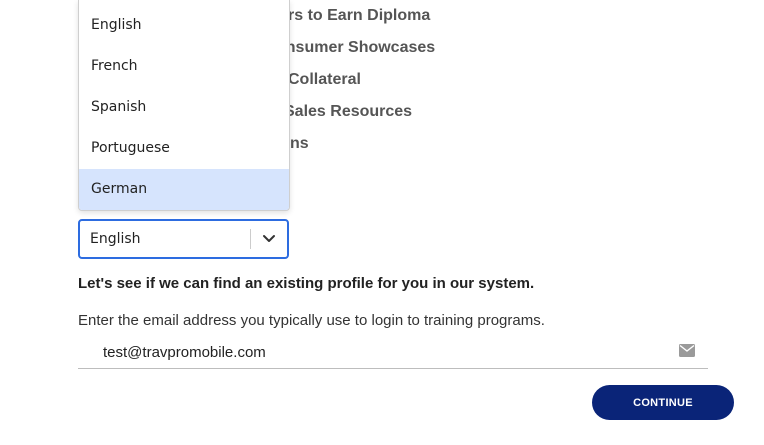 The height and width of the screenshot is (445, 764). What do you see at coordinates (663, 402) in the screenshot?
I see `continue-button: CONTINUE` at bounding box center [663, 402].